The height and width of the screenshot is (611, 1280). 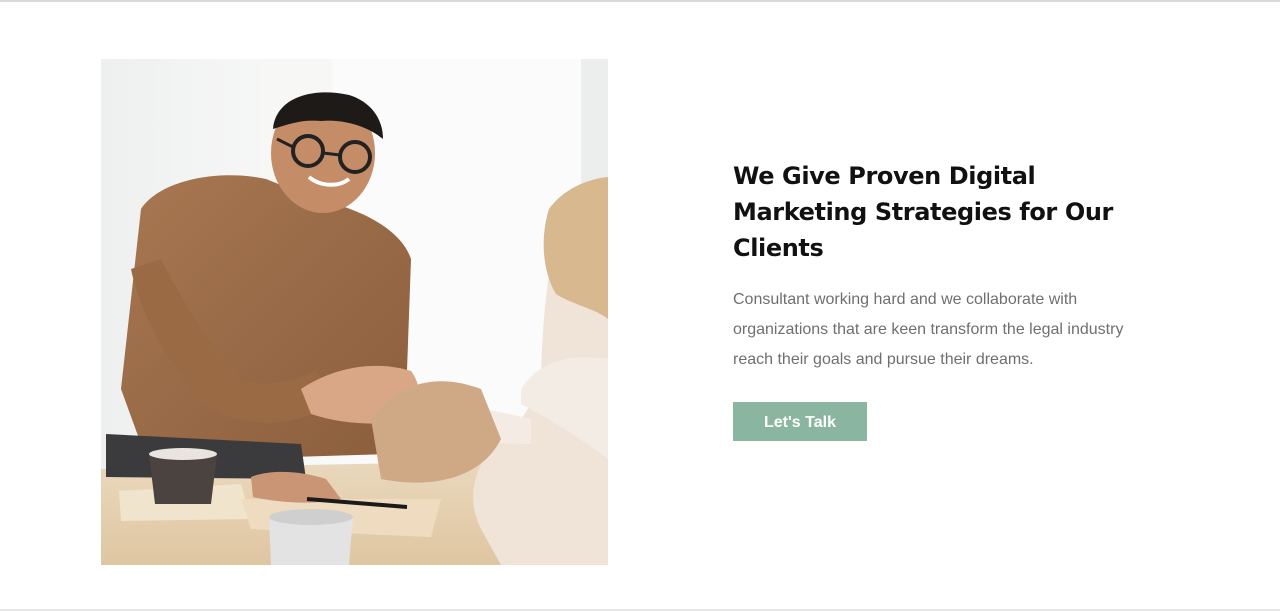 I want to click on top-divider, so click(x=640, y=1).